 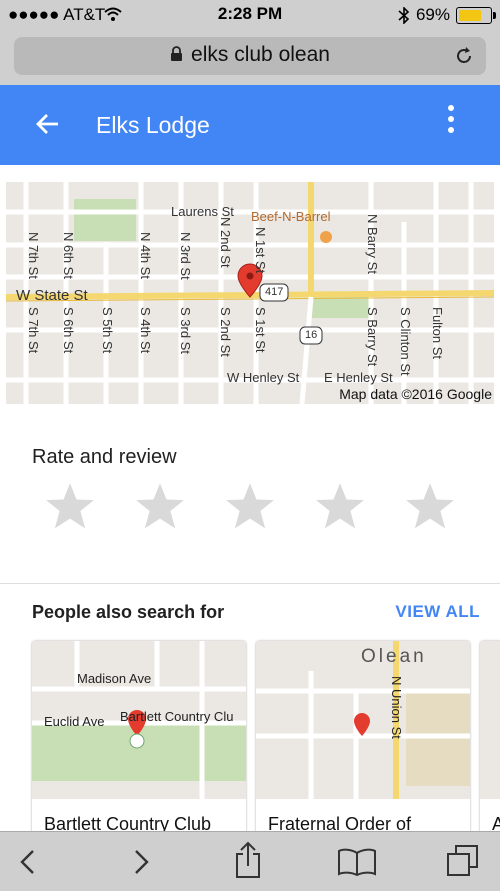 What do you see at coordinates (28, 862) in the screenshot?
I see `back-icon` at bounding box center [28, 862].